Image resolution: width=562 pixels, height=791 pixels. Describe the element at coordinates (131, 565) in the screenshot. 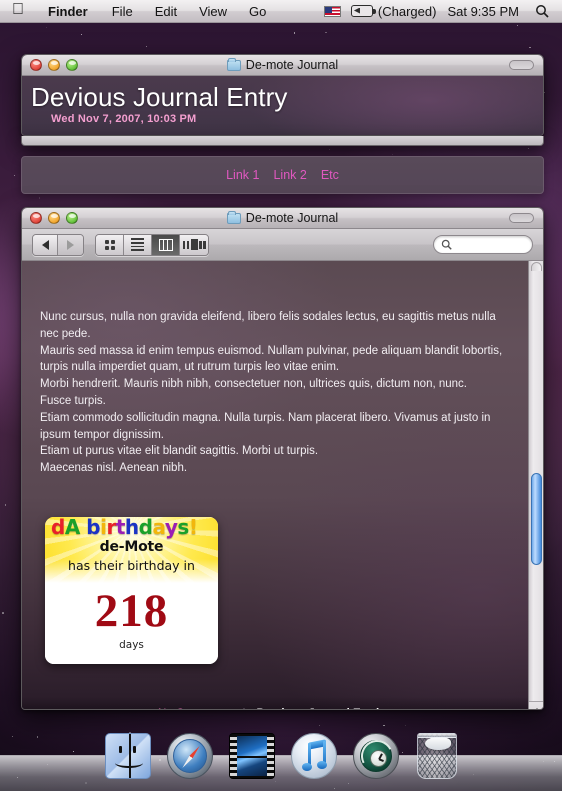

I see `birthday-subtitle: has their birthday in` at that location.